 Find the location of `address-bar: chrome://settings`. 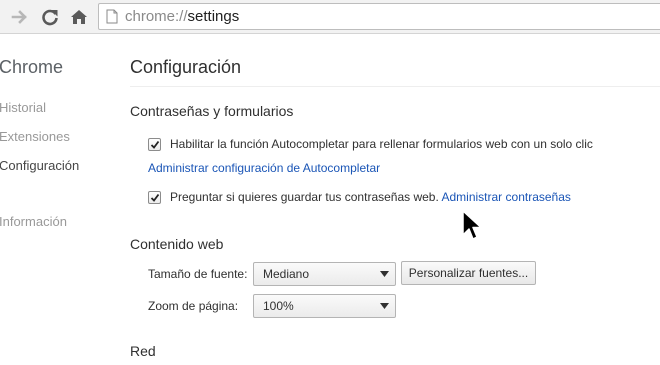

address-bar: chrome://settings is located at coordinates (379, 16).